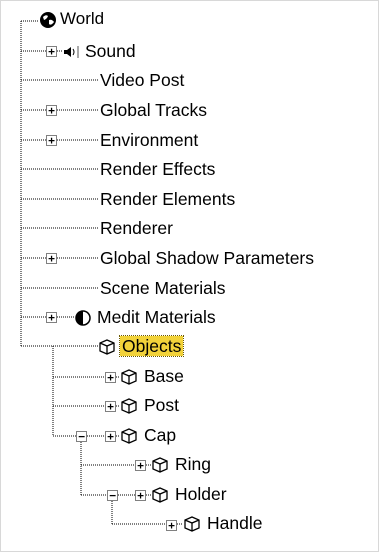 The height and width of the screenshot is (553, 379). I want to click on tree-item-label: Scene Materials, so click(163, 288).